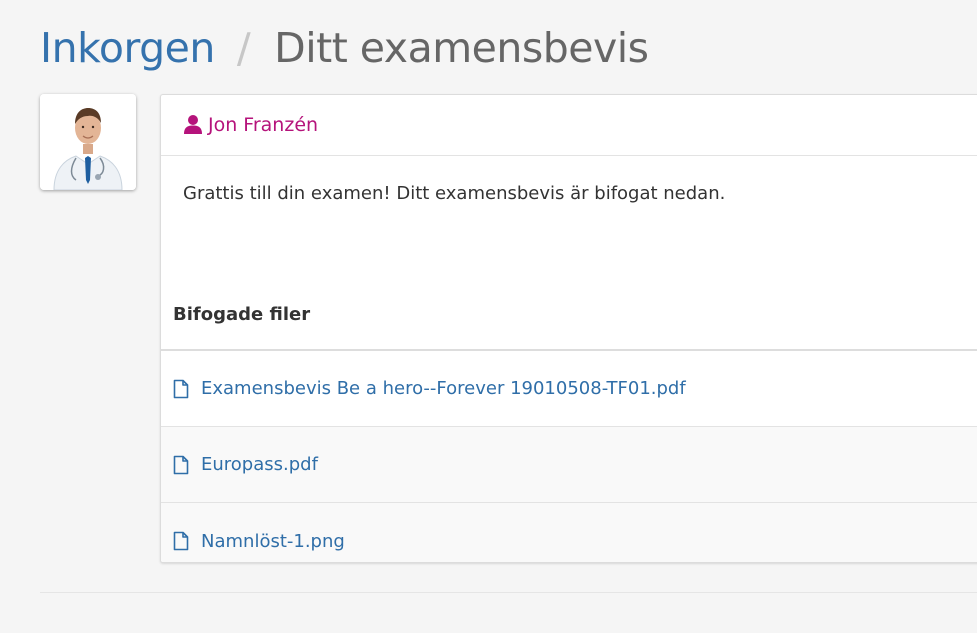  I want to click on attachment-name: Europass.pdf, so click(259, 464).